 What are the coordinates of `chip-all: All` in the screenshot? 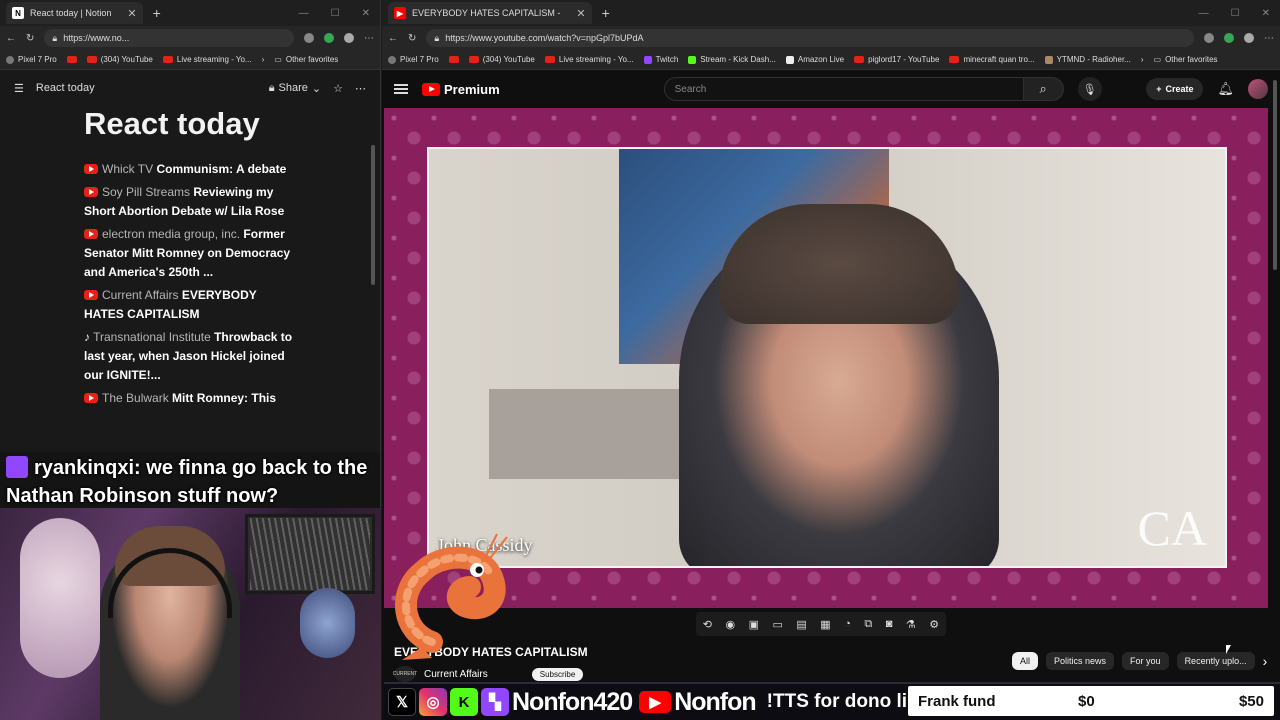 It's located at (1025, 661).